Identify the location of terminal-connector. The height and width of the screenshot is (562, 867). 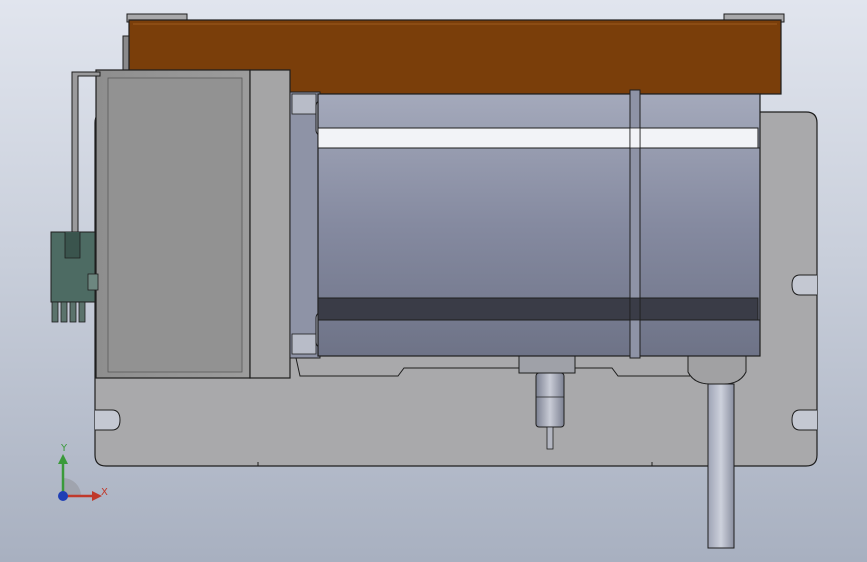
(75, 197).